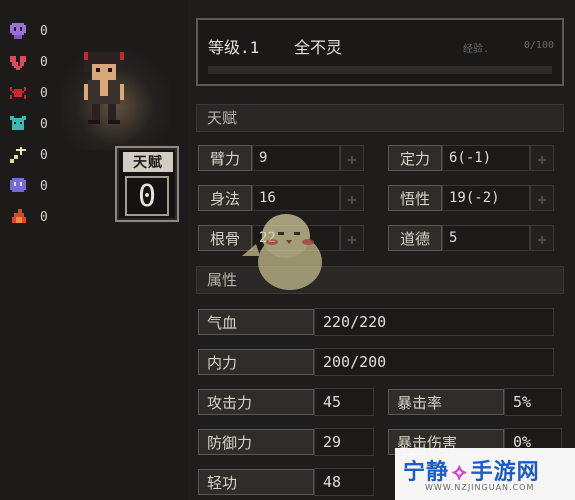 The image size is (575, 500). I want to click on counter-spider: 0, so click(28, 93).